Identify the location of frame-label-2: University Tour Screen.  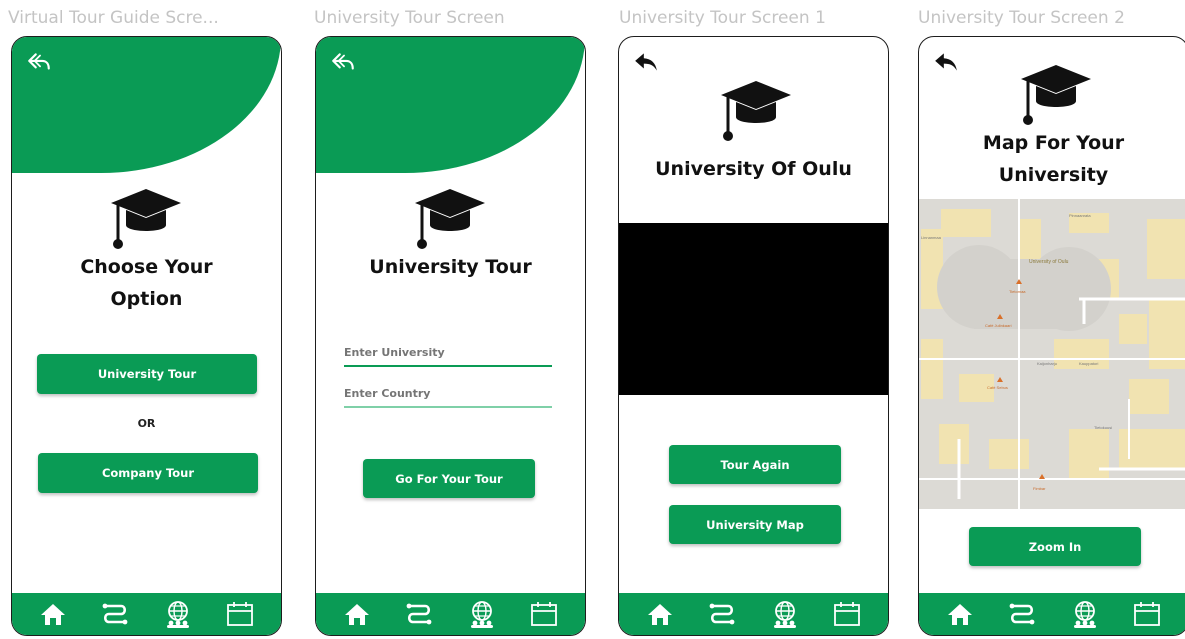
(409, 18).